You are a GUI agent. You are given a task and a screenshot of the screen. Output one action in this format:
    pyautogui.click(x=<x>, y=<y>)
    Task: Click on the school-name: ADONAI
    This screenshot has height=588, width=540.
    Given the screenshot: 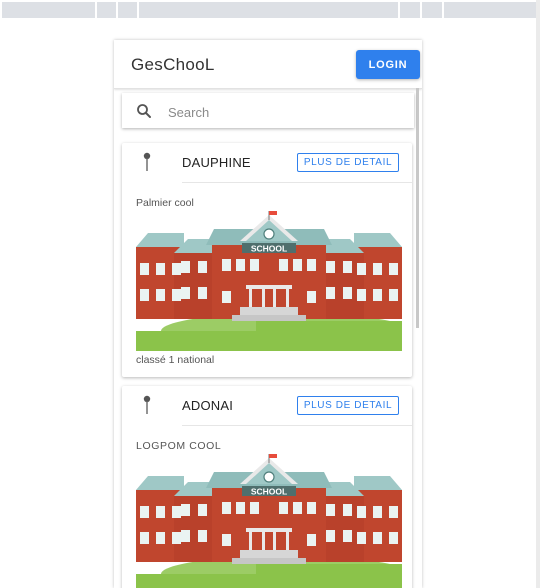 What is the action you would take?
    pyautogui.click(x=208, y=405)
    